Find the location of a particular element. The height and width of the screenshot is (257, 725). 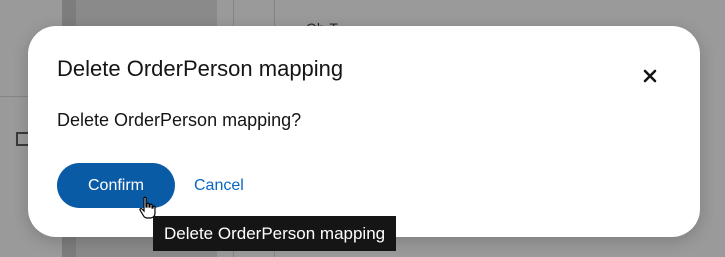

cancel-button-label: Cancel is located at coordinates (219, 185).